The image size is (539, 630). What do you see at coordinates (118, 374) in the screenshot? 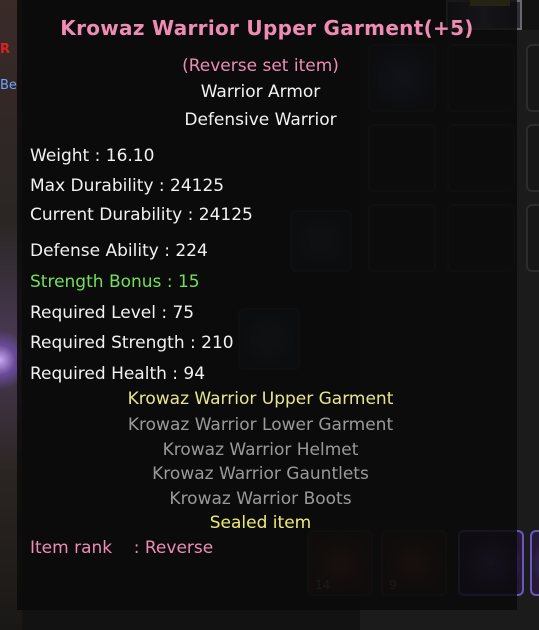
I see `stat-required-health: Required Health : 94` at bounding box center [118, 374].